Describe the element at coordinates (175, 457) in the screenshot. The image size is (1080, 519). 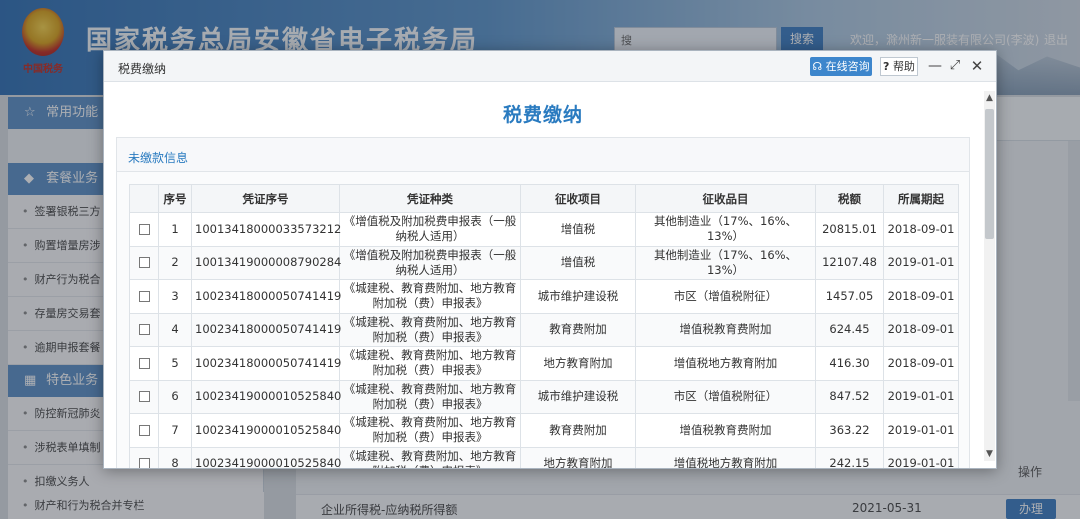
I see `cell-index: 8` at that location.